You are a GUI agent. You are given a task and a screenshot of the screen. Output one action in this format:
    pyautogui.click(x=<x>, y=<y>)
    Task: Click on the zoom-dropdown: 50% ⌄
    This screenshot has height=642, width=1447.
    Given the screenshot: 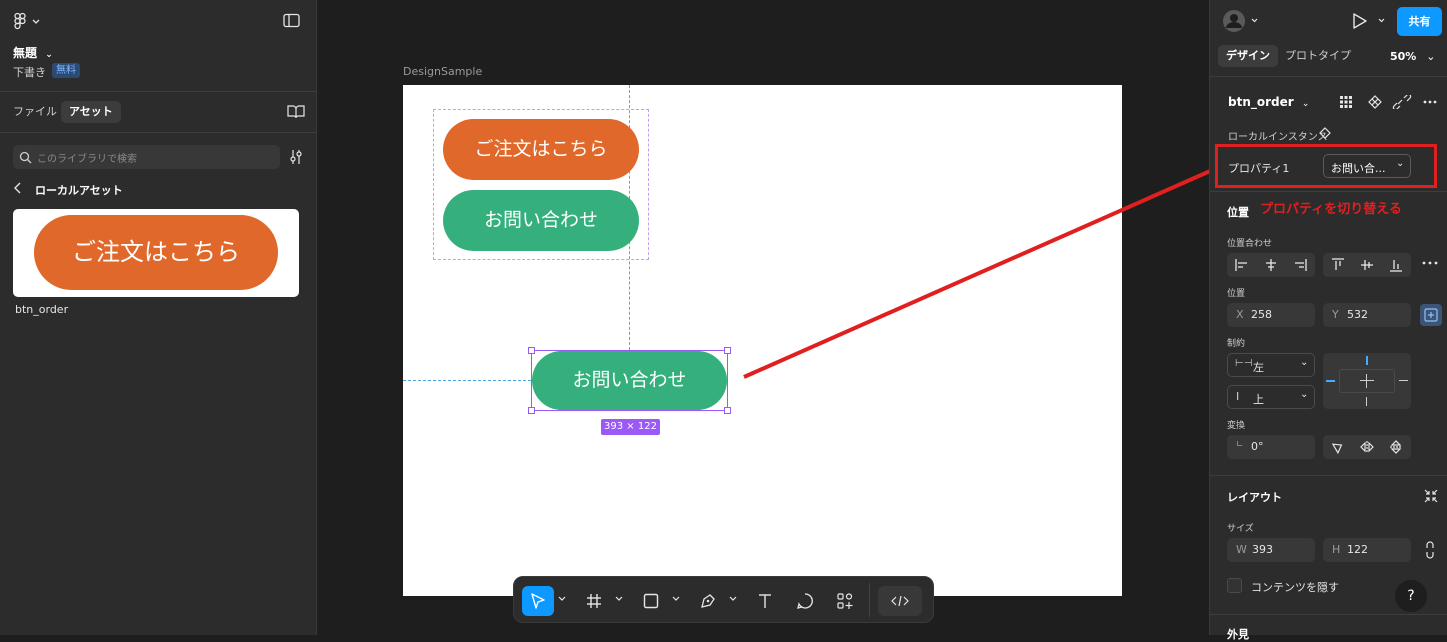 What is the action you would take?
    pyautogui.click(x=1412, y=56)
    